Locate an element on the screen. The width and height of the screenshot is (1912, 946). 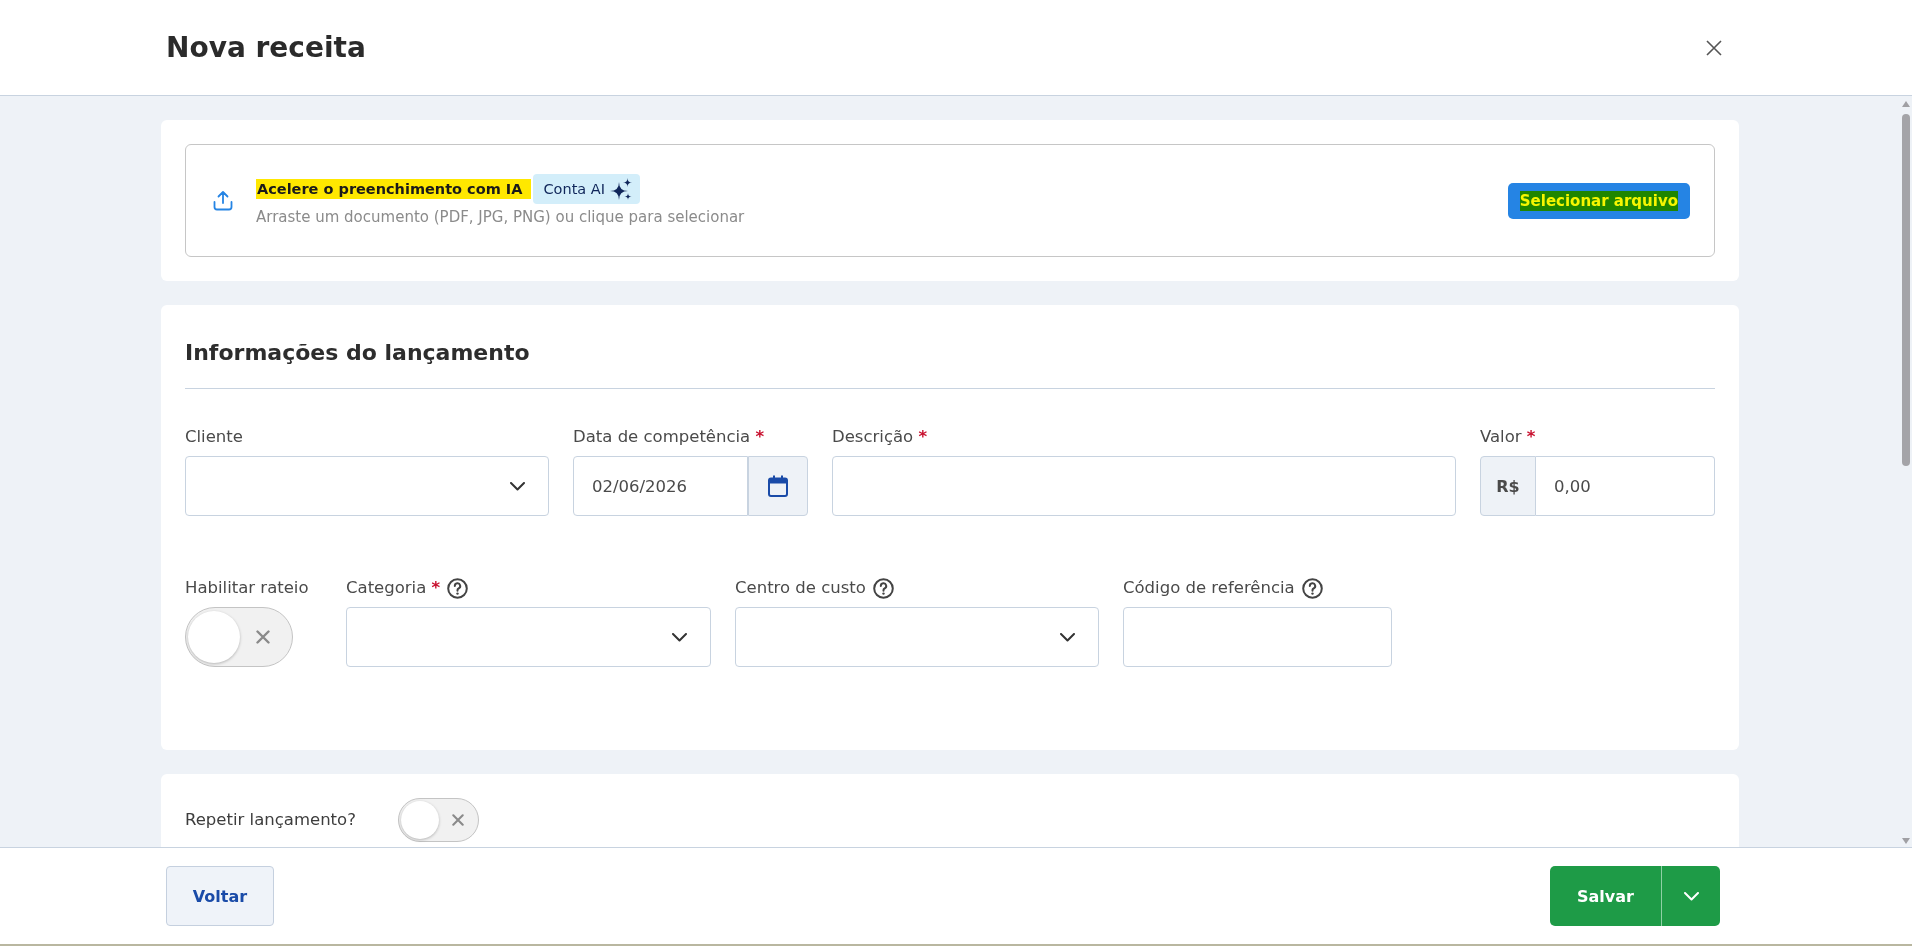
field-label: Centro de custo is located at coordinates (800, 588).